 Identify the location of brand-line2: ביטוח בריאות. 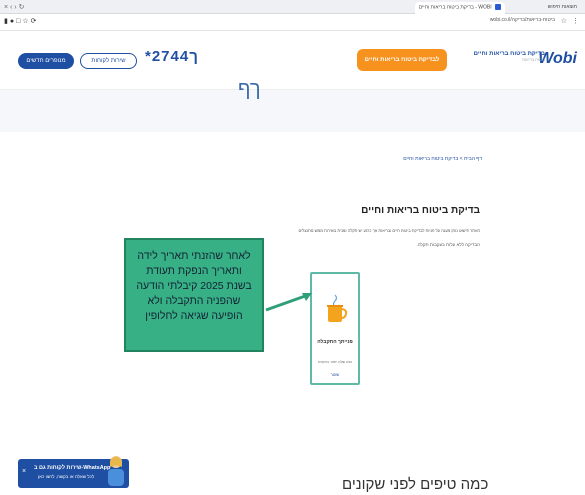
(533, 59).